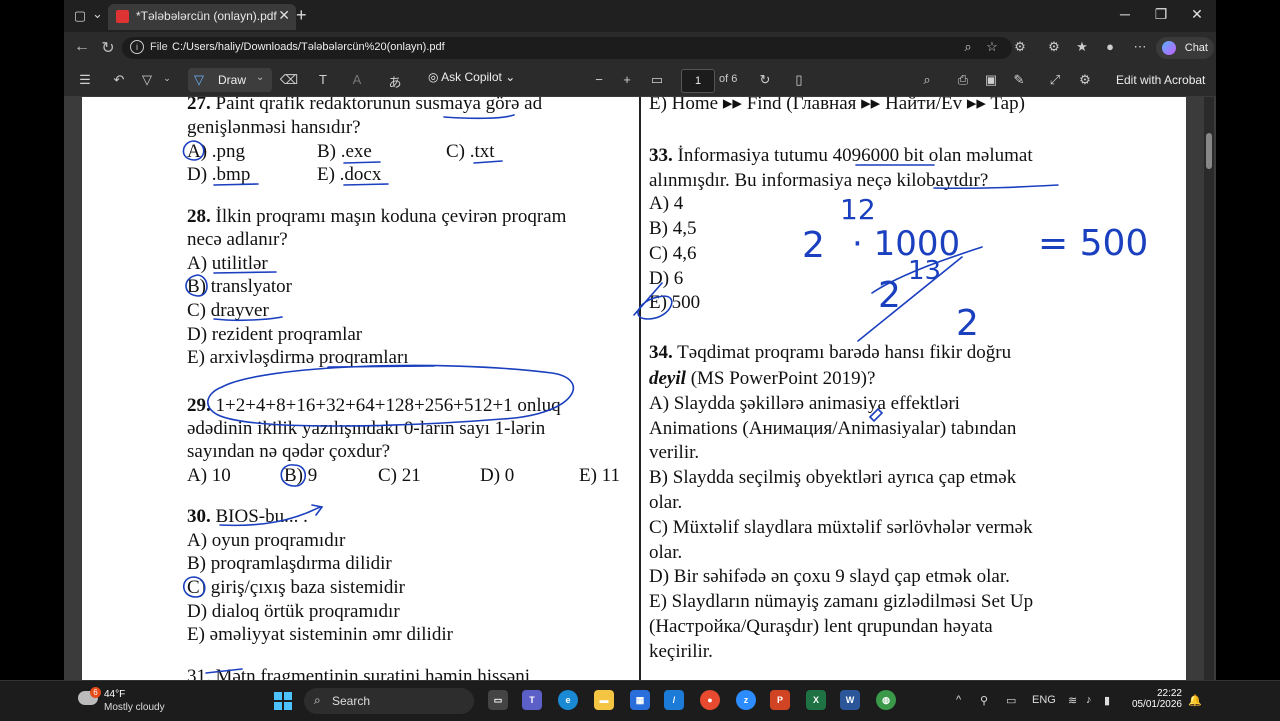 This screenshot has width=1280, height=721. Describe the element at coordinates (886, 700) in the screenshot. I see `globe-icon: ◍` at that location.